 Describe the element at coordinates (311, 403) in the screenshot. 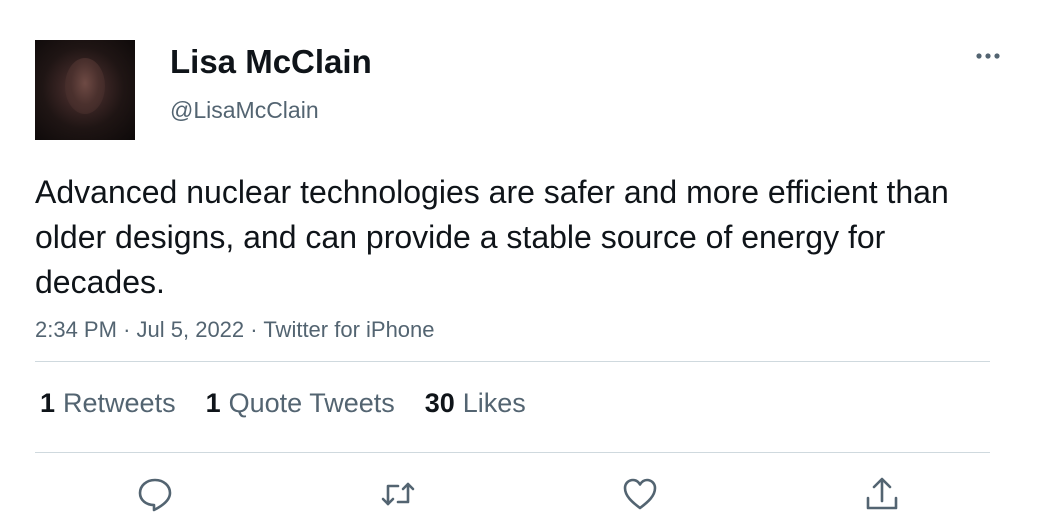

I see `quote-tweets-label: Quote Tweets` at that location.